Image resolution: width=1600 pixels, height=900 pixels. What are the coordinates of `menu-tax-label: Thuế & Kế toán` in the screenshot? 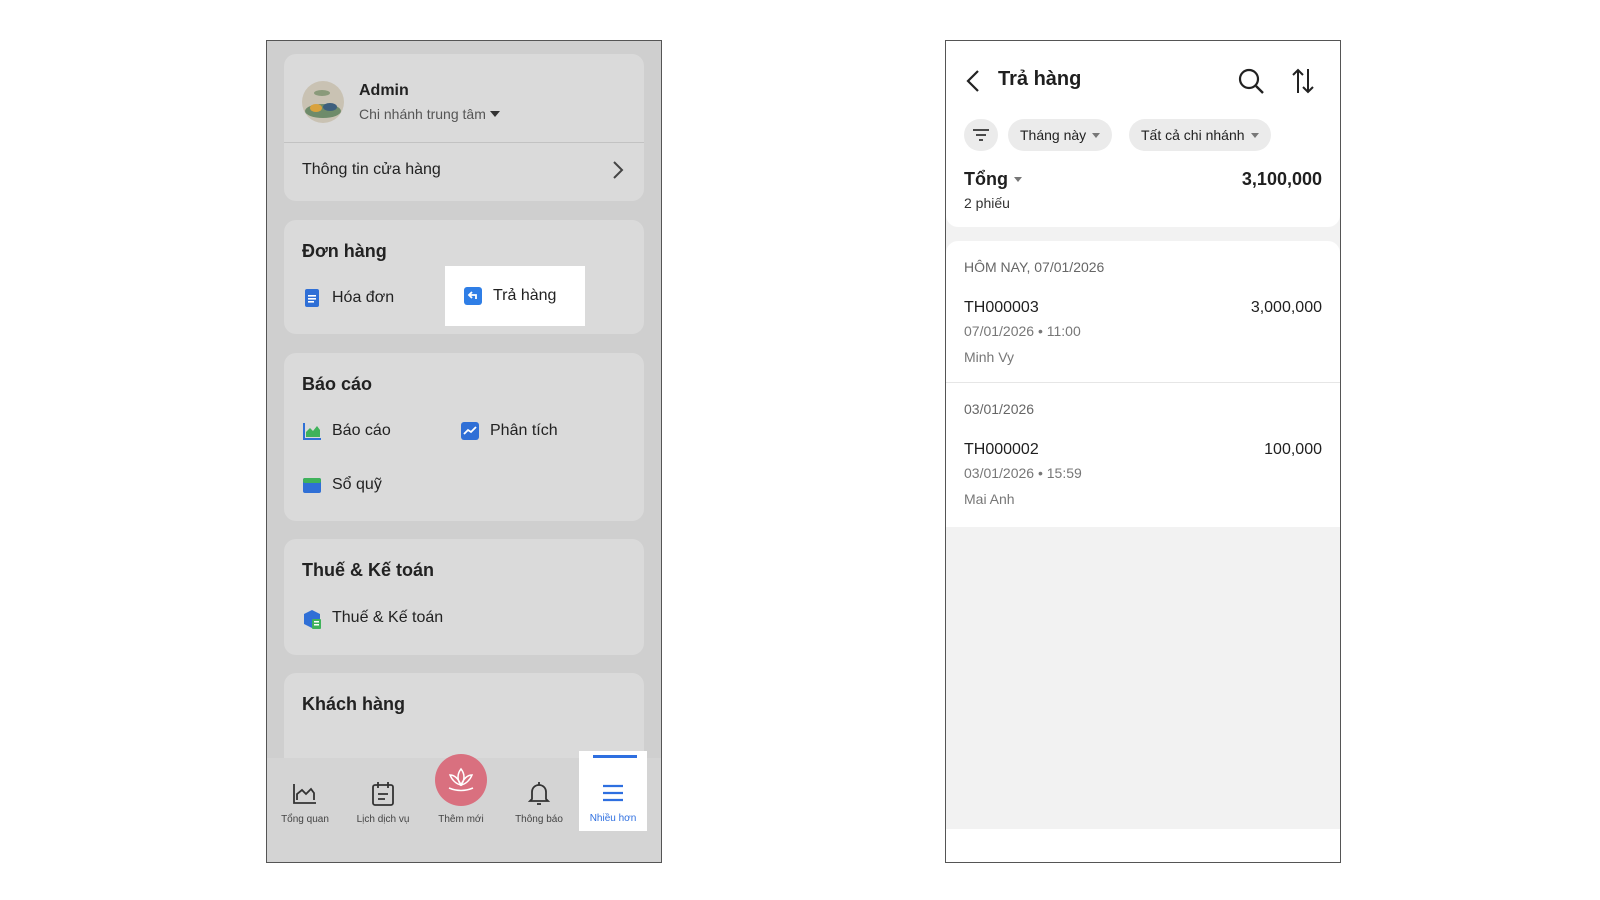 It's located at (388, 617).